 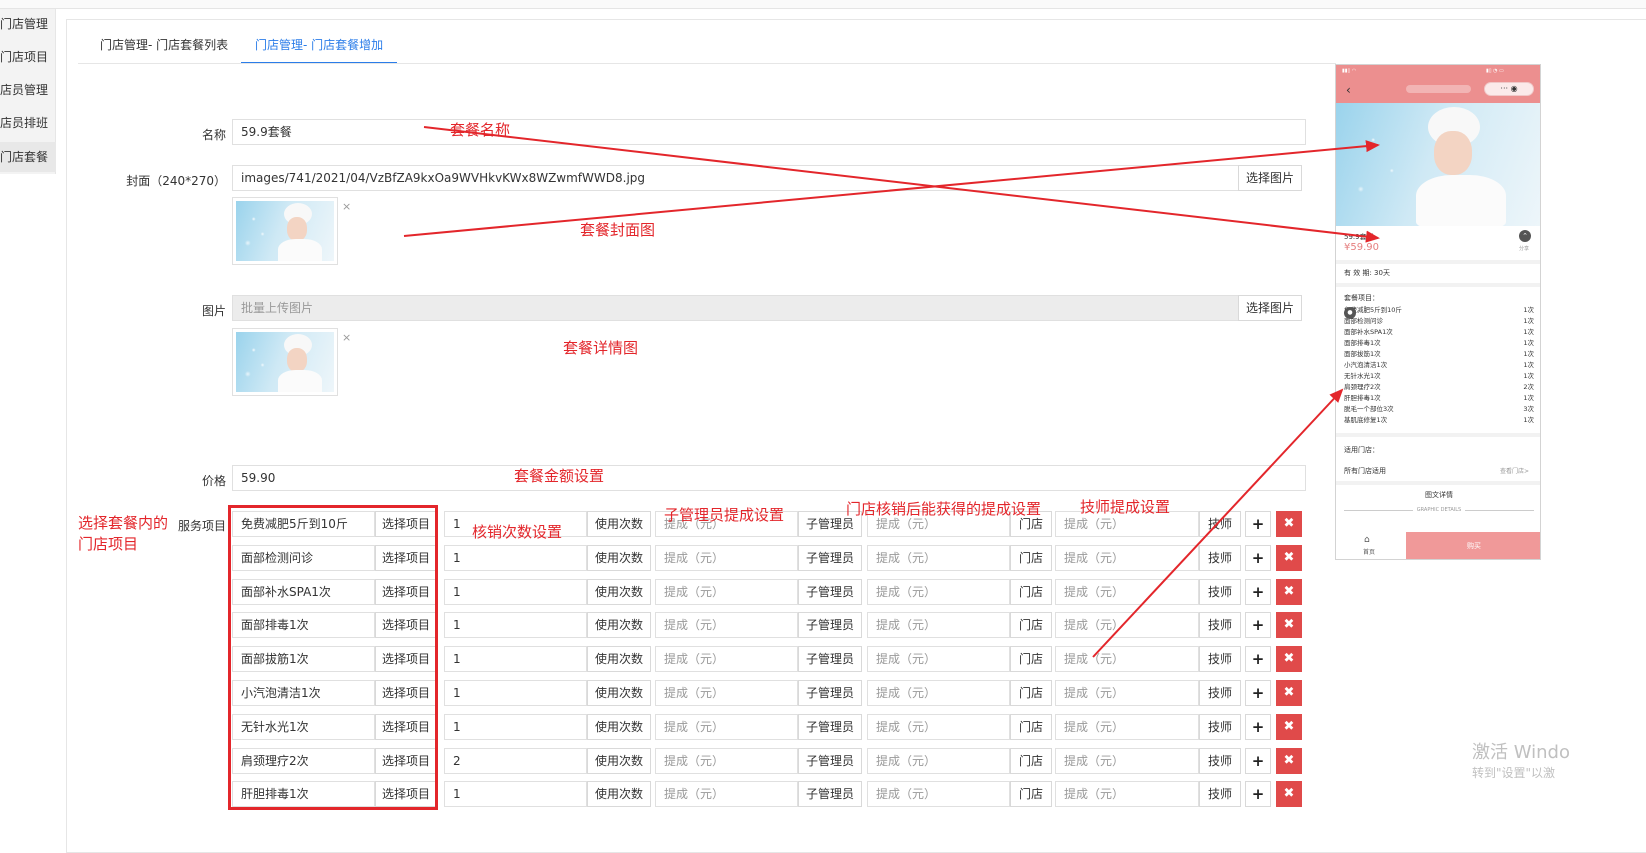 What do you see at coordinates (1362, 398) in the screenshot?
I see `mobile-item-name: 肝胆排毒1次` at bounding box center [1362, 398].